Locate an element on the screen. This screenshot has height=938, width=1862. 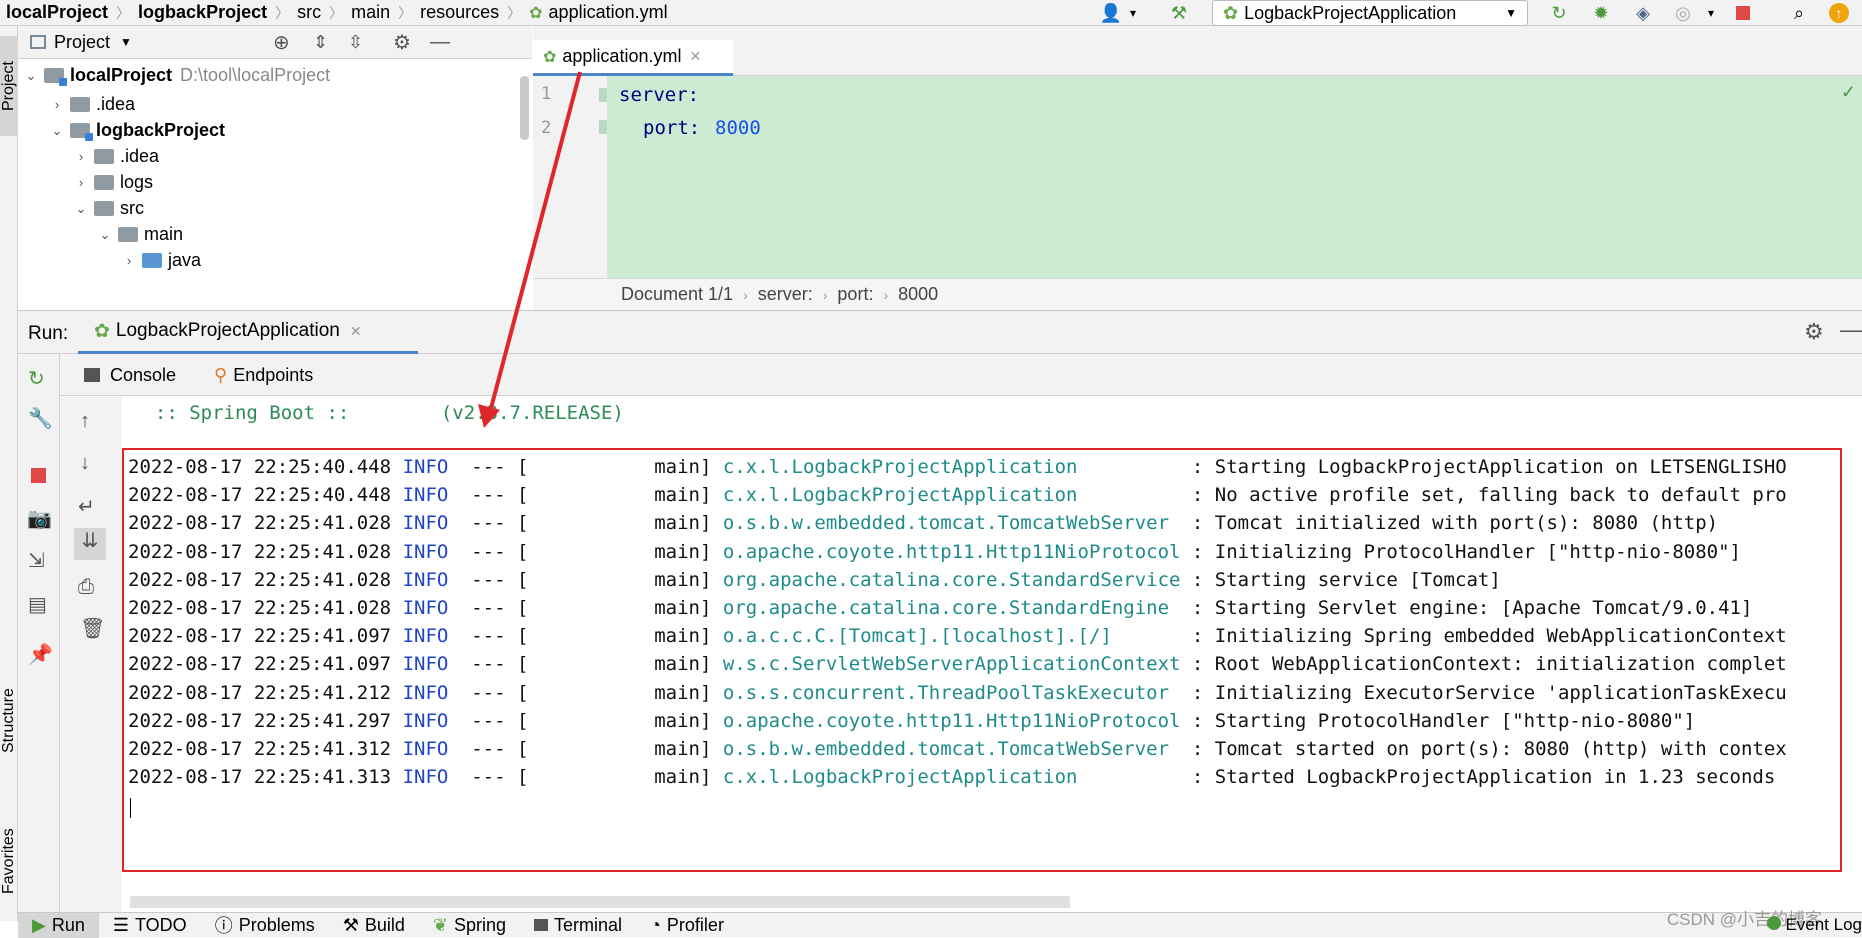
info-icon: ⓘ is located at coordinates (223, 926).